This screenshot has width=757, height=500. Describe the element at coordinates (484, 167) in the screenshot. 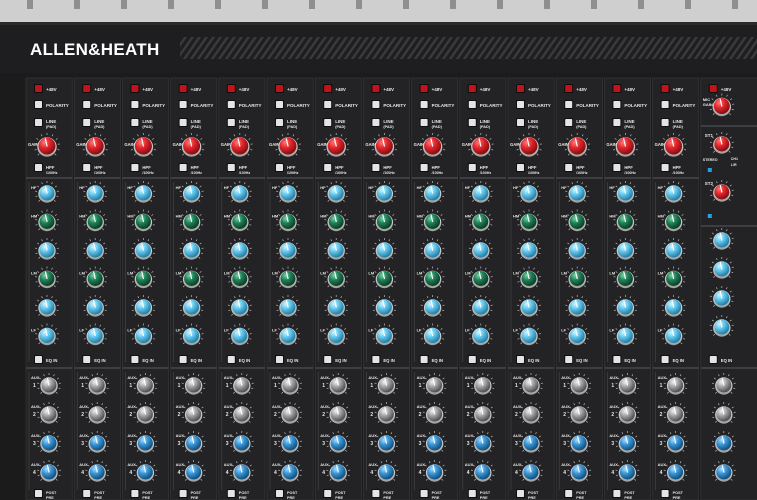

I see `hpf-label: HPF` at that location.